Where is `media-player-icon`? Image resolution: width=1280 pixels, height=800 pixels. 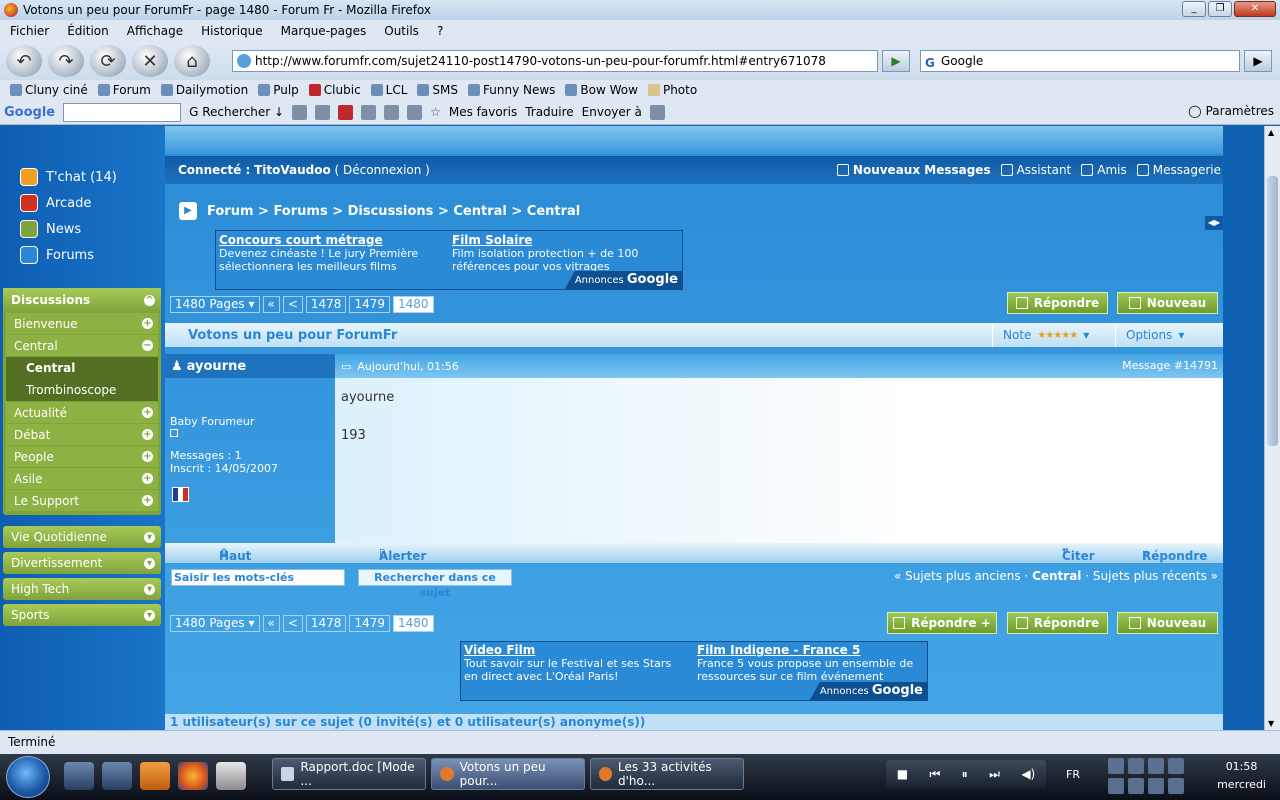 media-player-icon is located at coordinates (155, 776).